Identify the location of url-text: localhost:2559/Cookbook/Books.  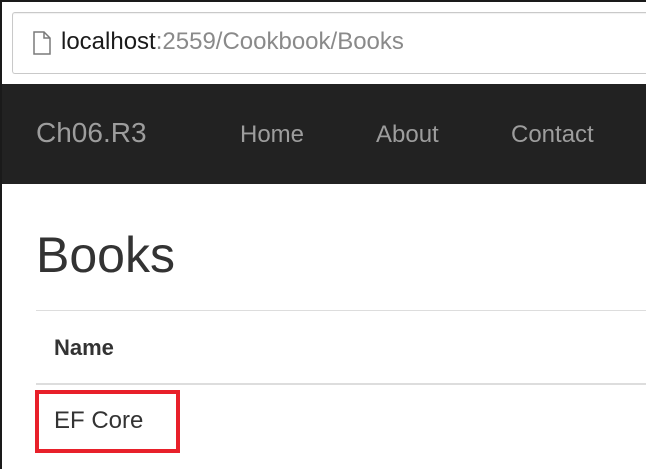
(232, 42).